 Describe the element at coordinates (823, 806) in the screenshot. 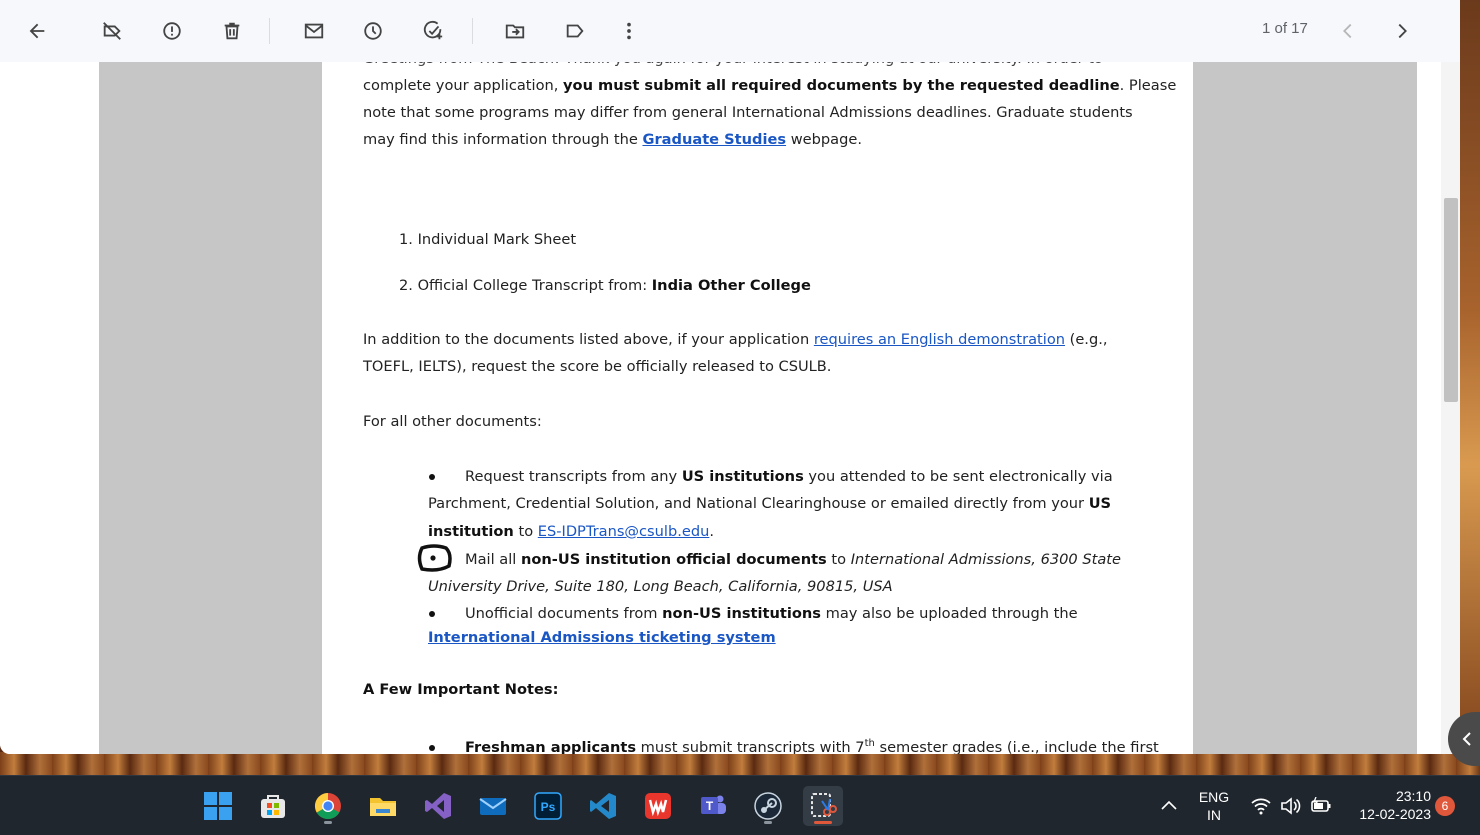

I see `snipping-tool-icon` at that location.